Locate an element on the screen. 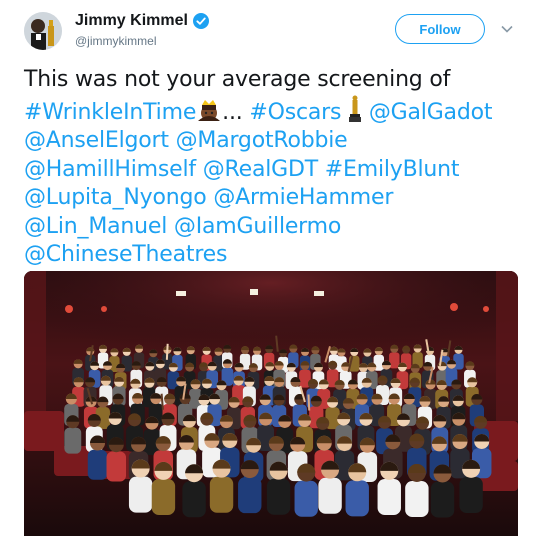  mention-link-hamillhimself: @HamillHimself is located at coordinates (110, 169).